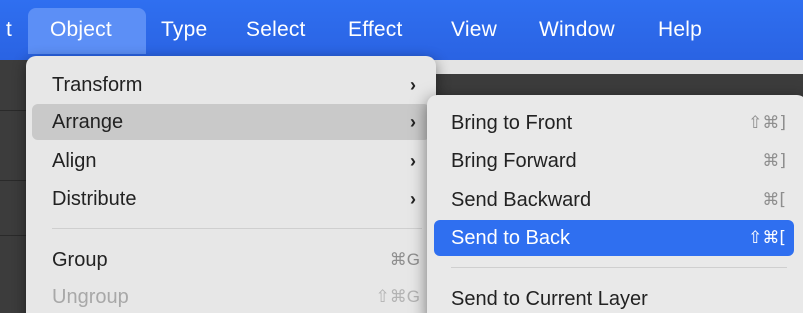 The image size is (803, 313). What do you see at coordinates (514, 161) in the screenshot?
I see `menu-item-label: Bring Forward` at bounding box center [514, 161].